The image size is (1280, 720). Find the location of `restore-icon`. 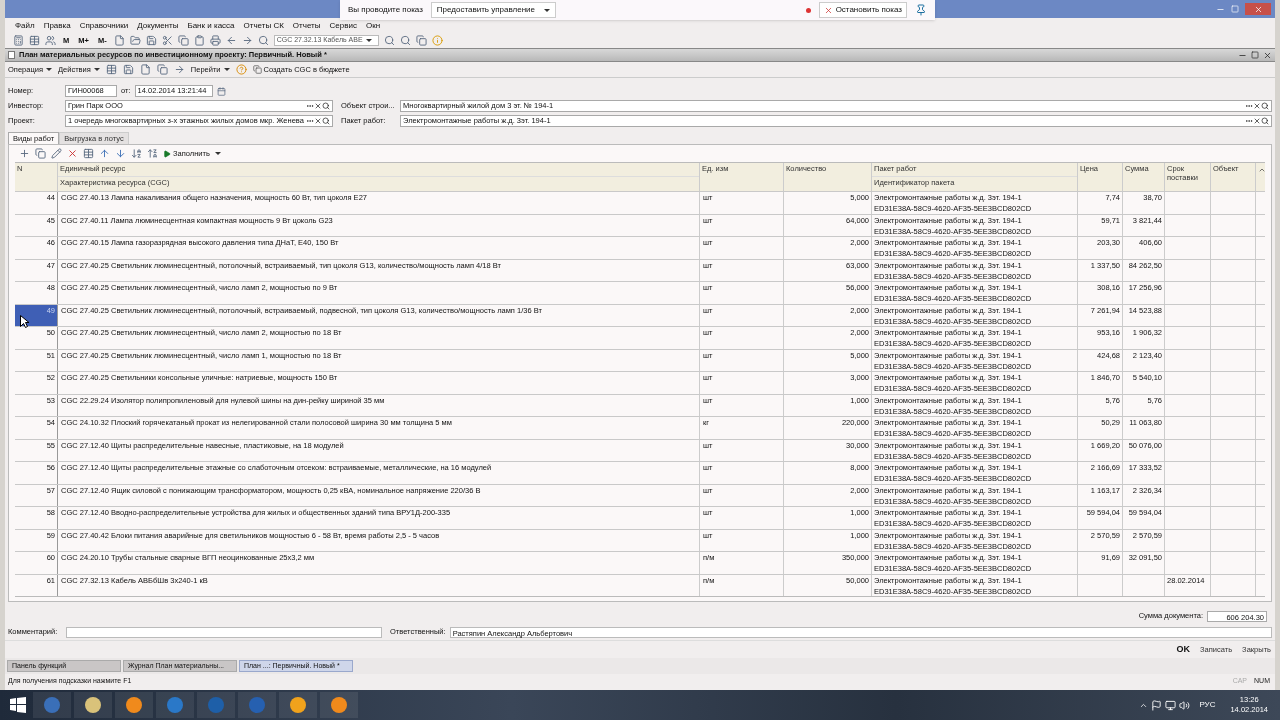

restore-icon is located at coordinates (1255, 55).